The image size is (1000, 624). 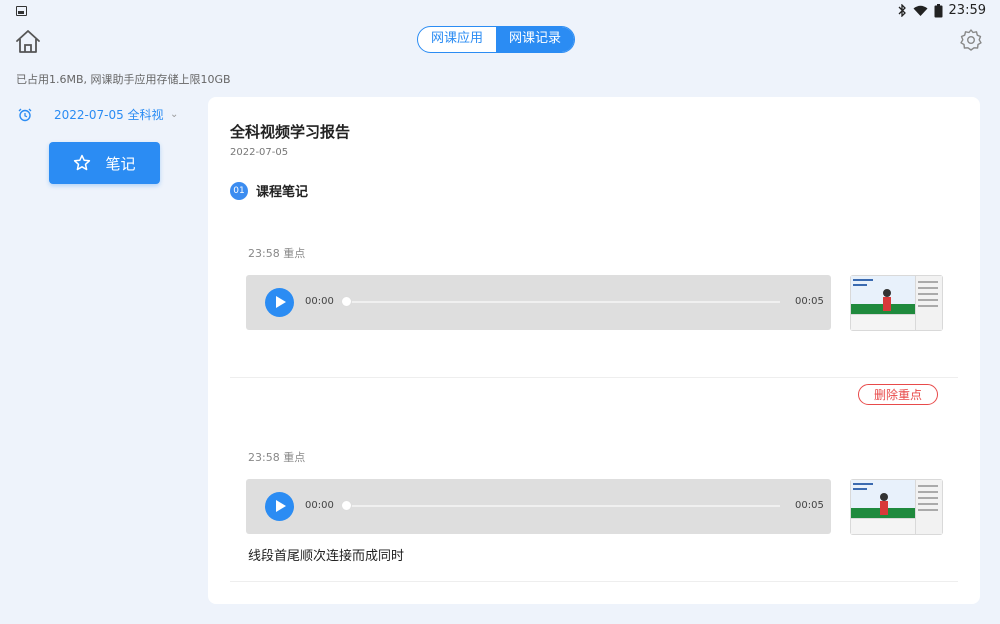 What do you see at coordinates (239, 190) in the screenshot?
I see `section-number-badge: 01` at bounding box center [239, 190].